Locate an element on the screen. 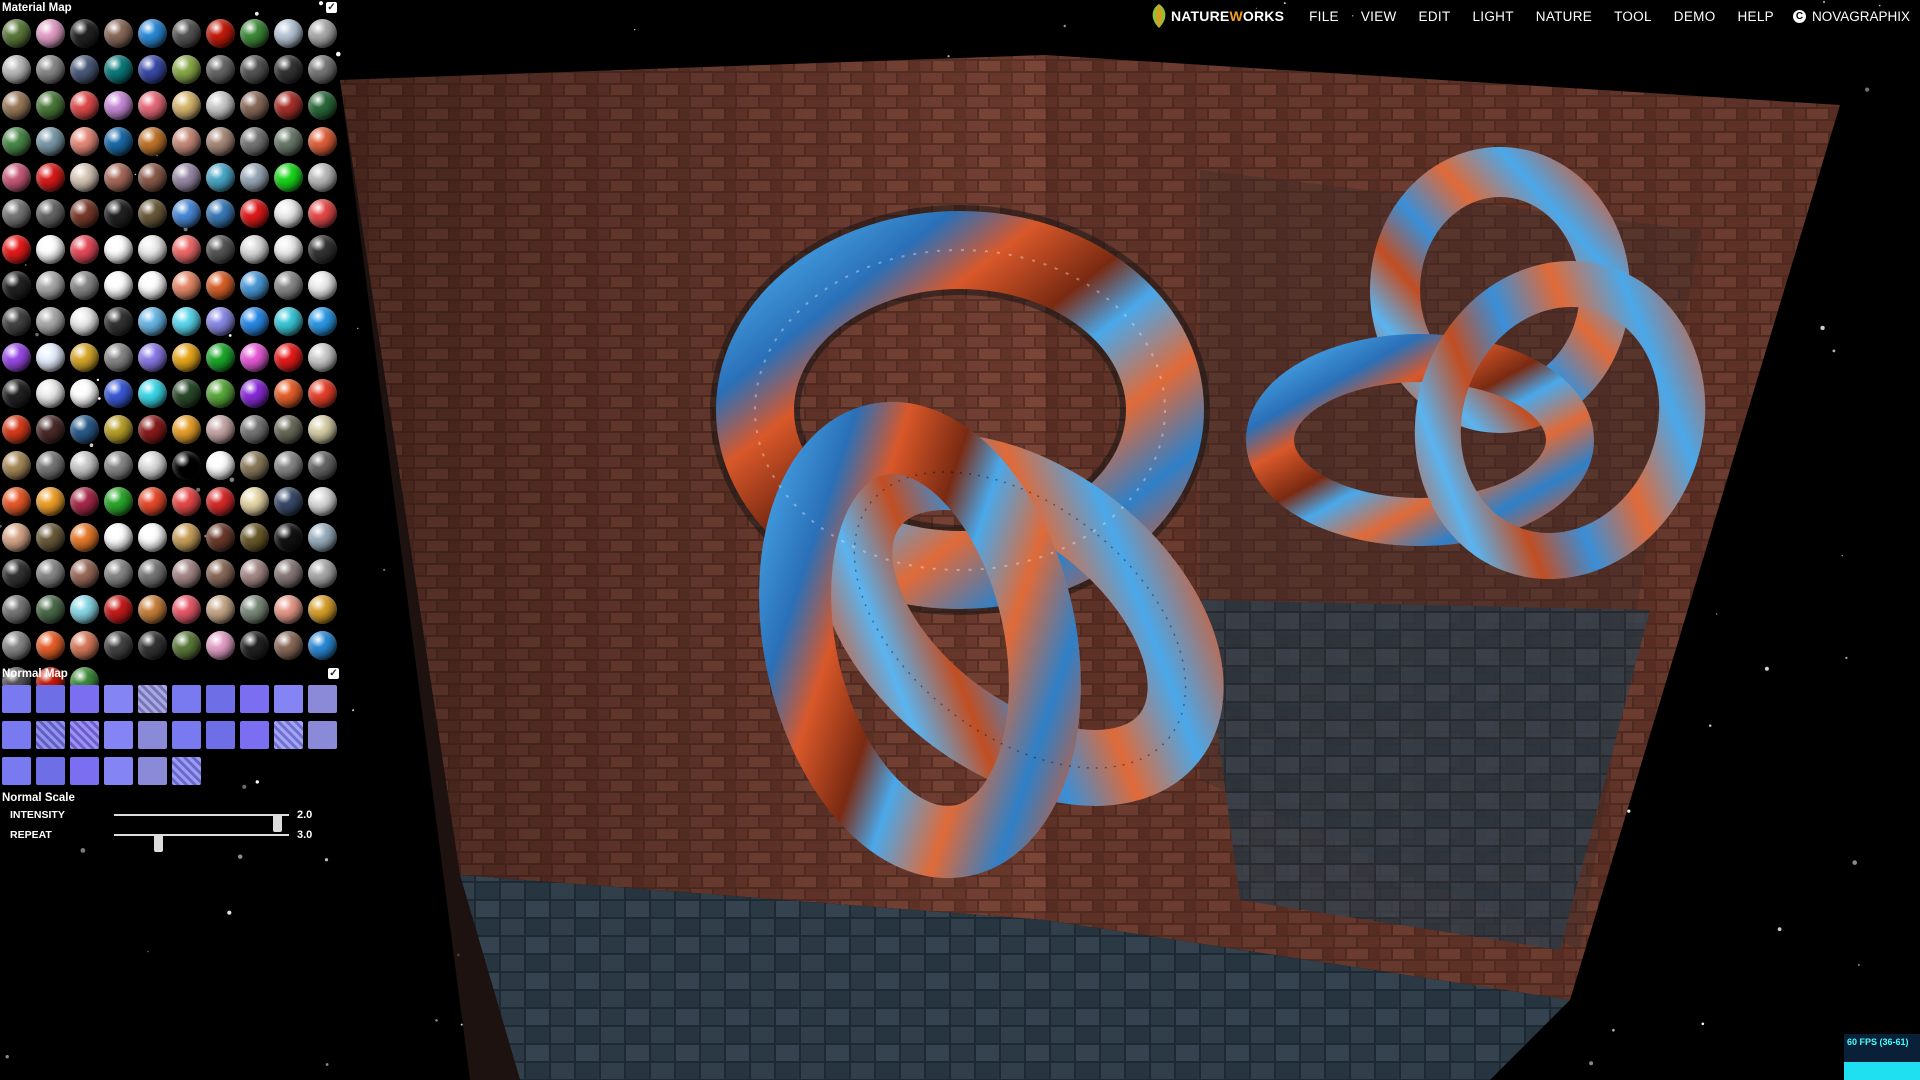  material-map-checkbox: ✓ is located at coordinates (331, 7).